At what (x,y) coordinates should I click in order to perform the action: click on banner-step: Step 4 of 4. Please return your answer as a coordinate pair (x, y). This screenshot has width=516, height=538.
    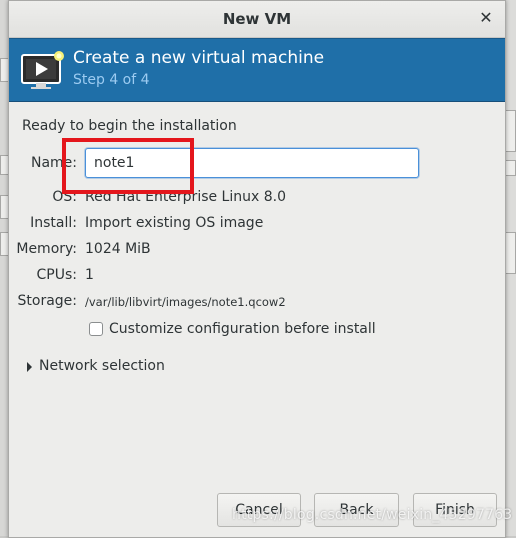
    Looking at the image, I should click on (111, 80).